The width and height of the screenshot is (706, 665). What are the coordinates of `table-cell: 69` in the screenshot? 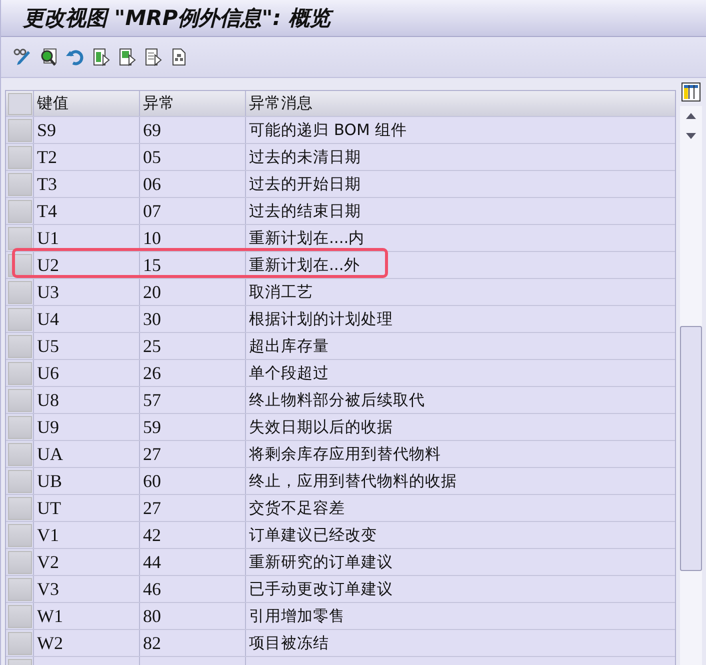 It's located at (192, 130).